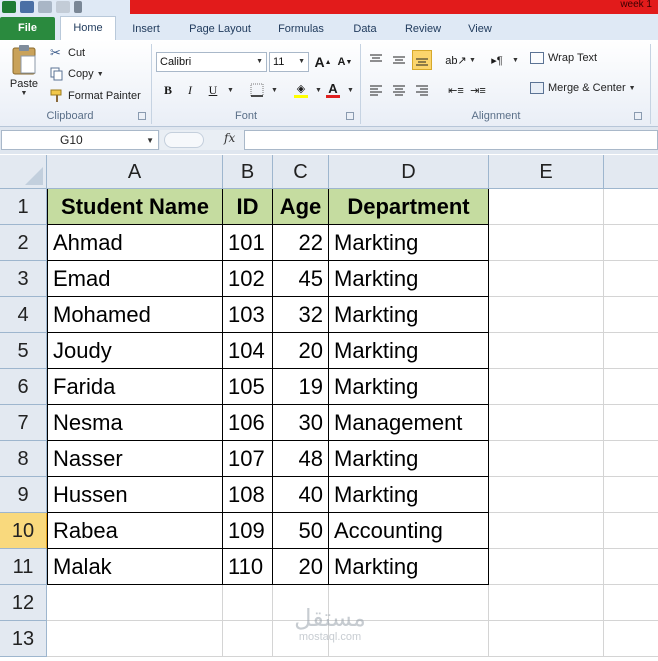  Describe the element at coordinates (422, 90) in the screenshot. I see `align-right-button` at that location.